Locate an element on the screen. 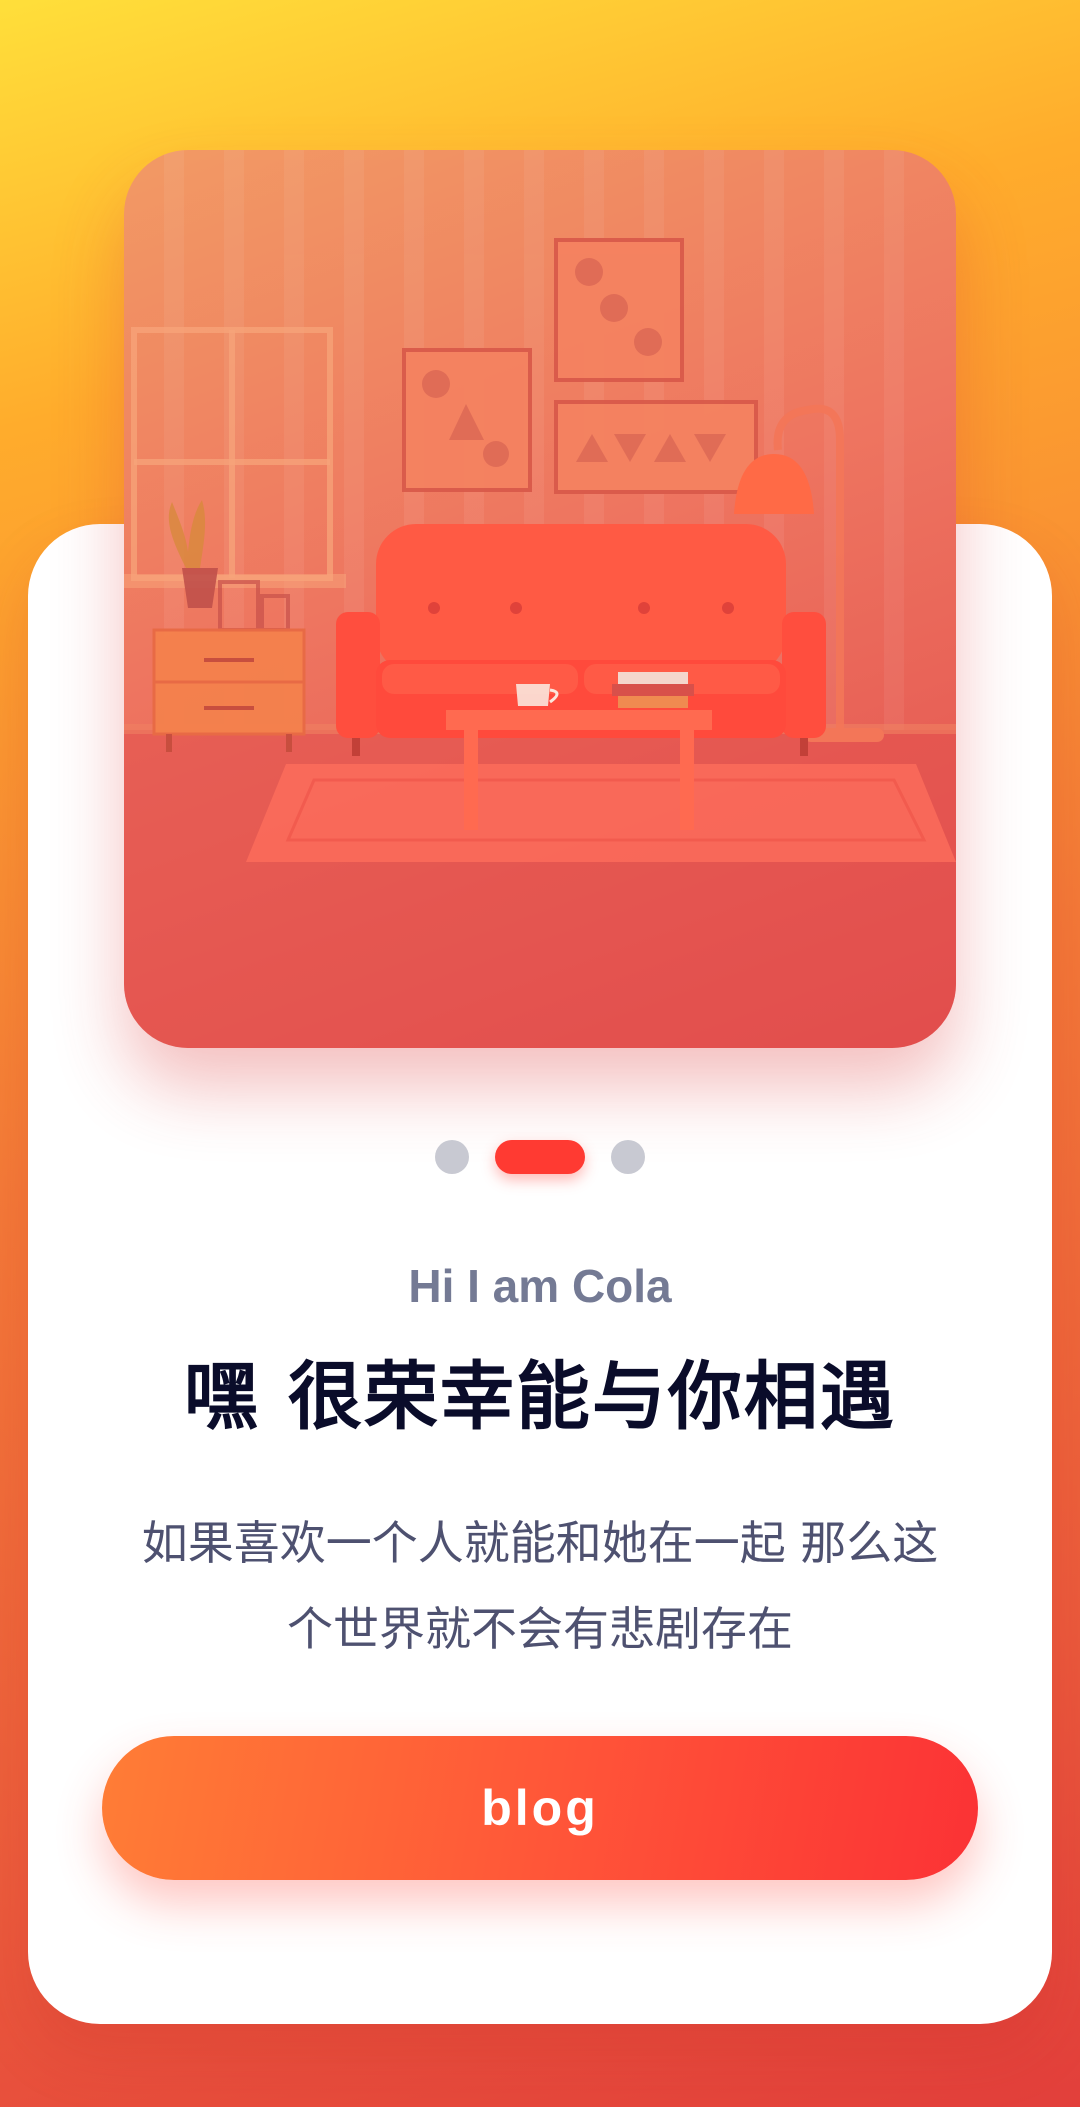  page-dot-2-active is located at coordinates (540, 1157).